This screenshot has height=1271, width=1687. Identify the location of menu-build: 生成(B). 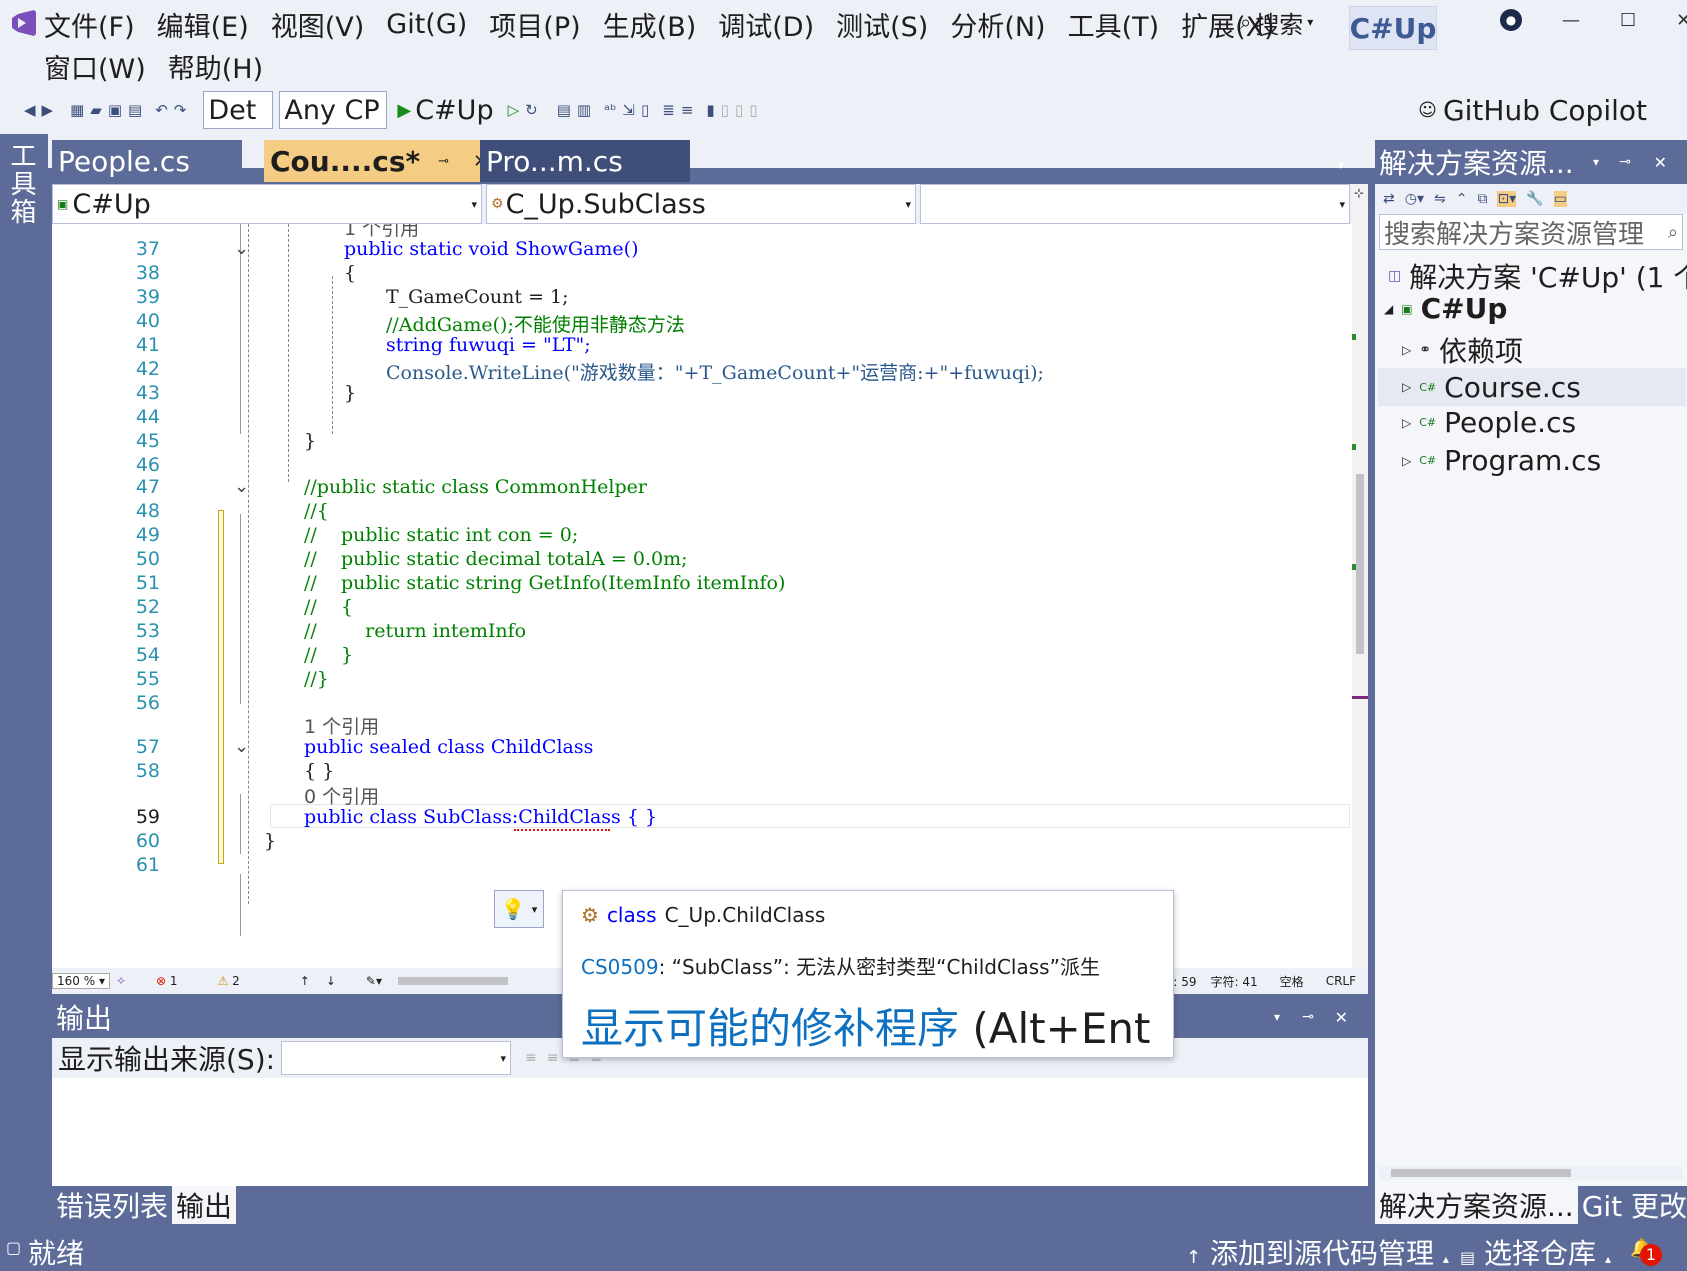
(650, 24).